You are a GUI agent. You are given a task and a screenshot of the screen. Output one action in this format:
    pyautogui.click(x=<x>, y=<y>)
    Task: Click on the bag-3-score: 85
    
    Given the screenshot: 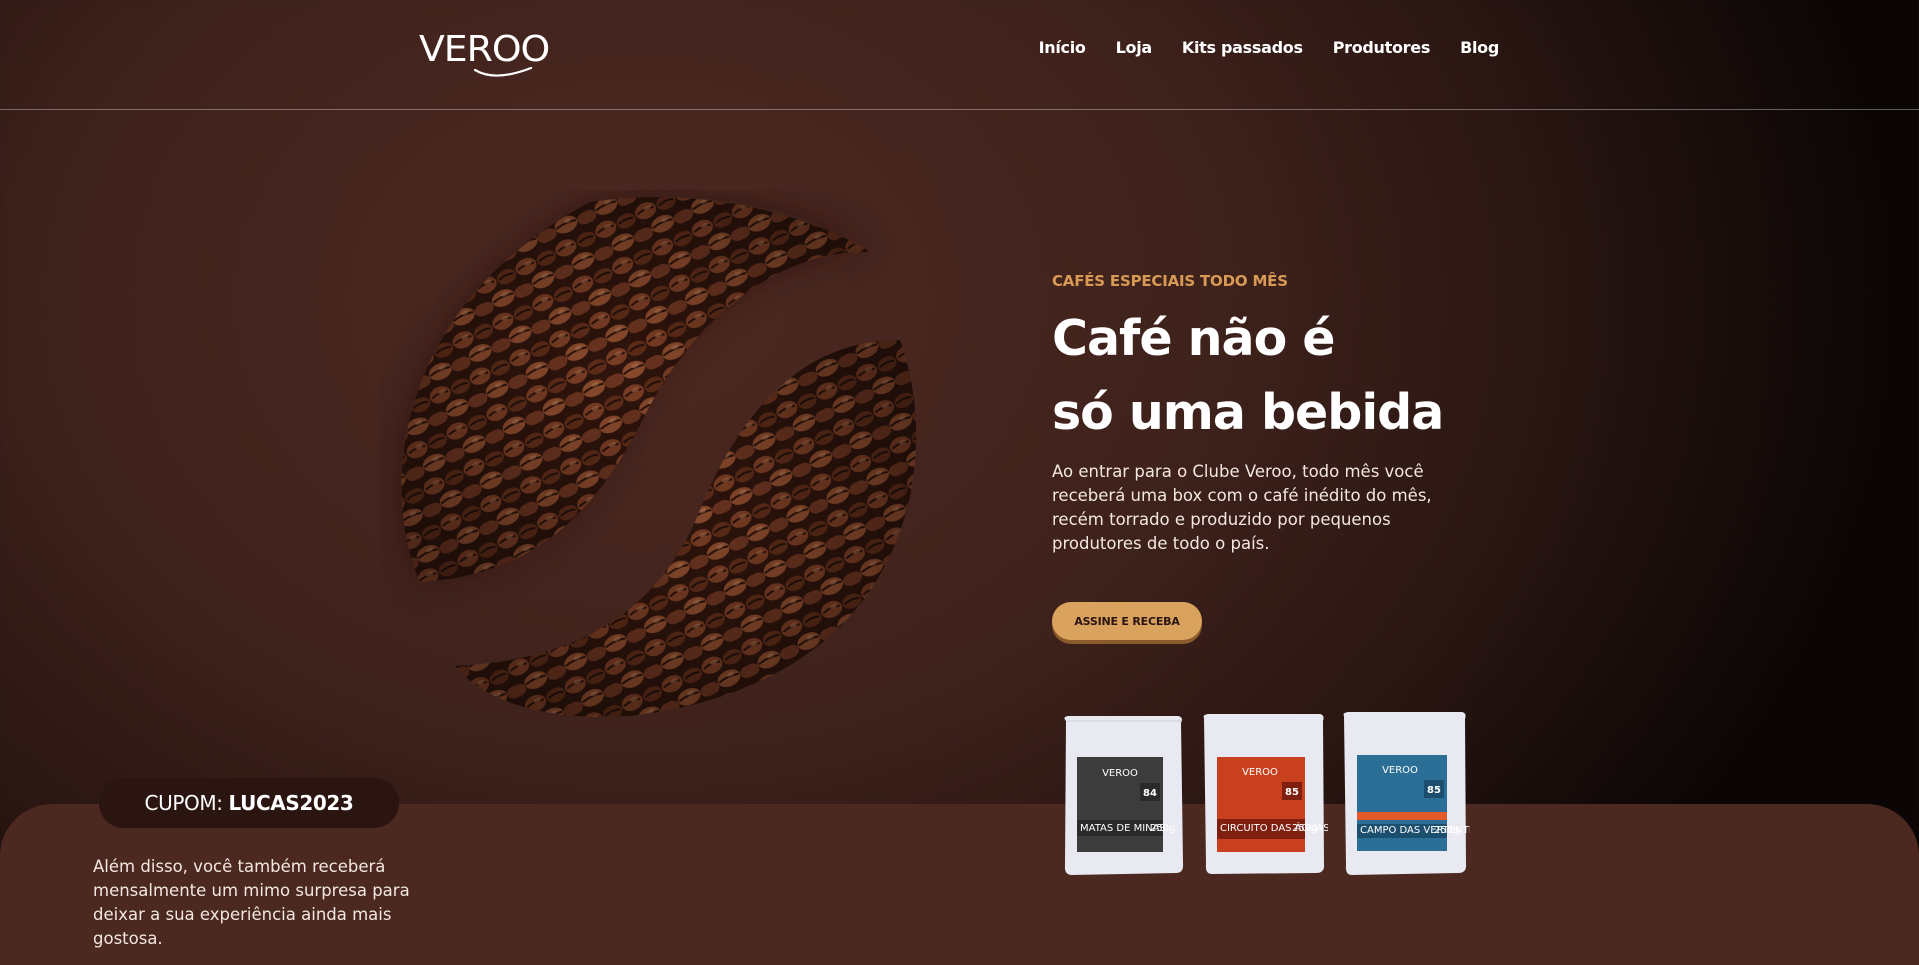 What is the action you would take?
    pyautogui.click(x=1434, y=790)
    